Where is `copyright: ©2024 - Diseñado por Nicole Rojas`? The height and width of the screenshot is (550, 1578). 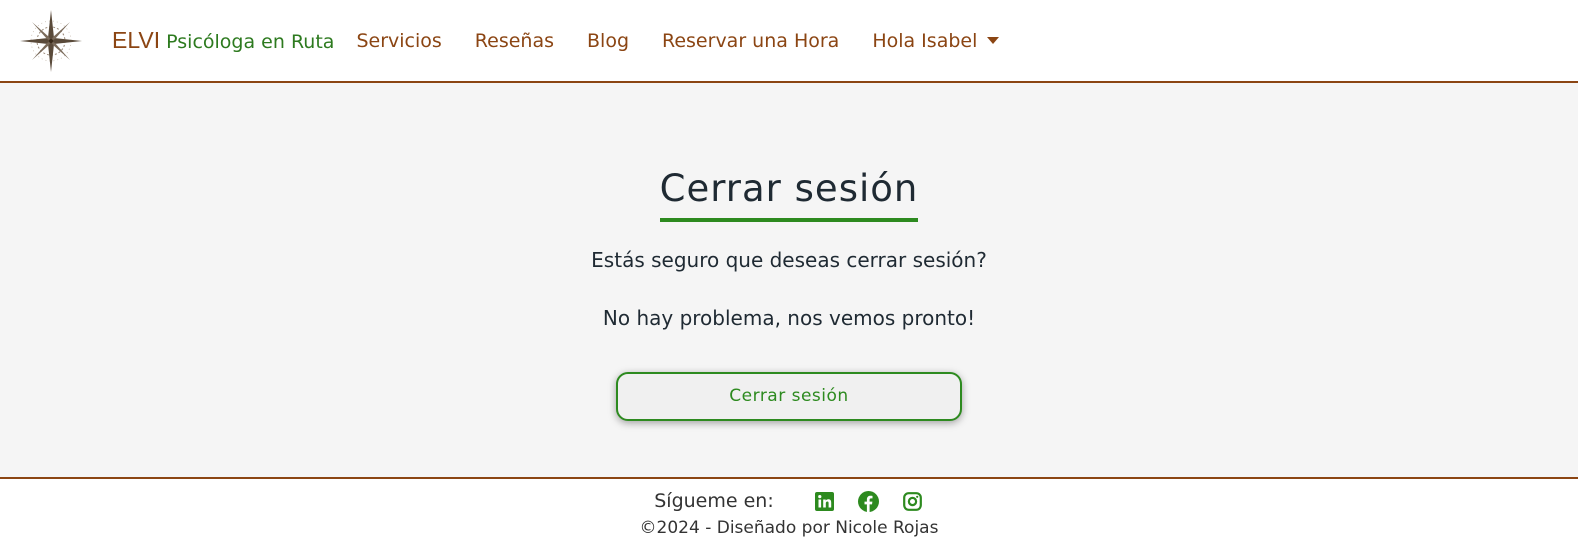 copyright: ©2024 - Diseñado por Nicole Rojas is located at coordinates (789, 528).